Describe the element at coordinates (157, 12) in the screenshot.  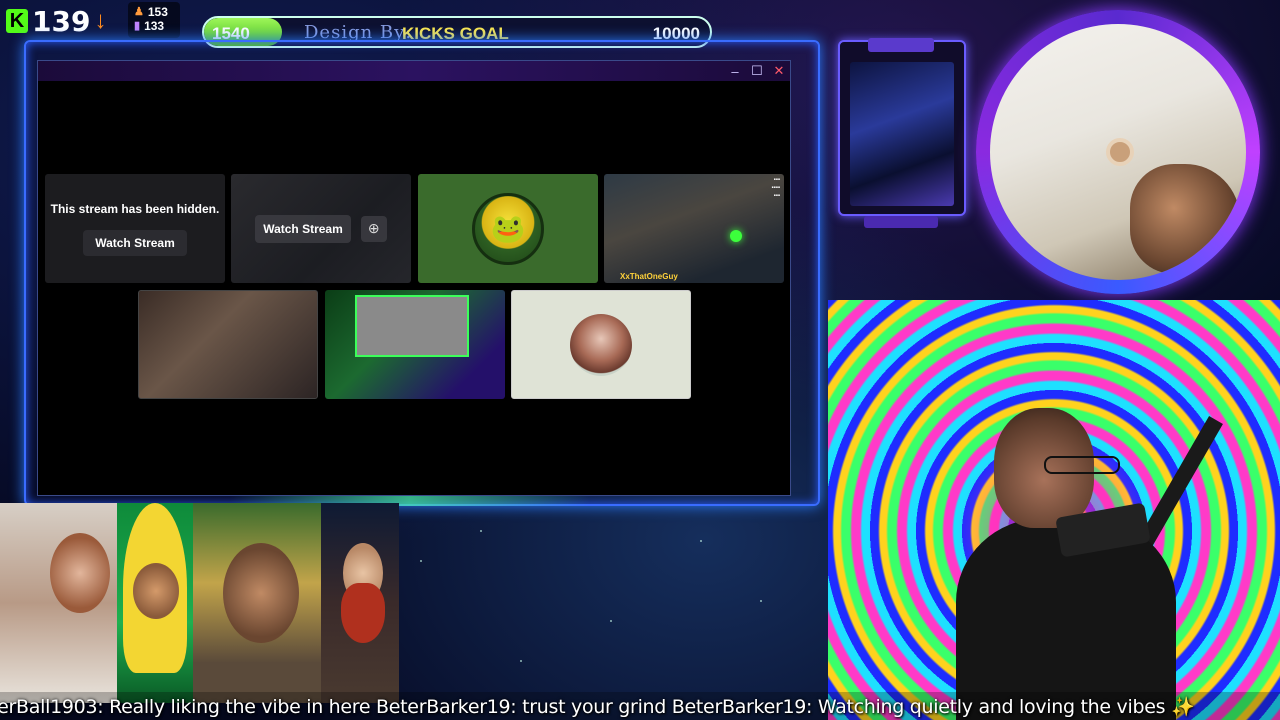
I see `stat-one: 153` at that location.